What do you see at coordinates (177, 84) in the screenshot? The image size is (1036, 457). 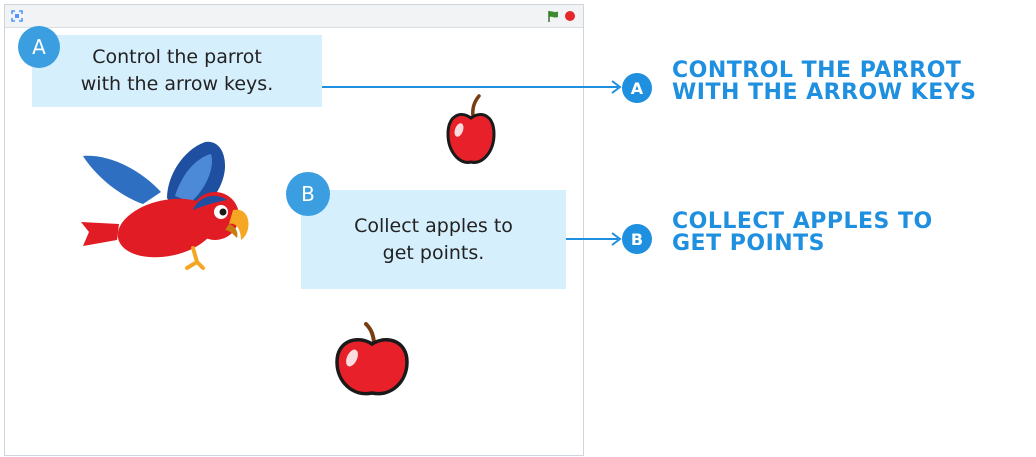 I see `callout-a-line-2: with the arrow keys.` at bounding box center [177, 84].